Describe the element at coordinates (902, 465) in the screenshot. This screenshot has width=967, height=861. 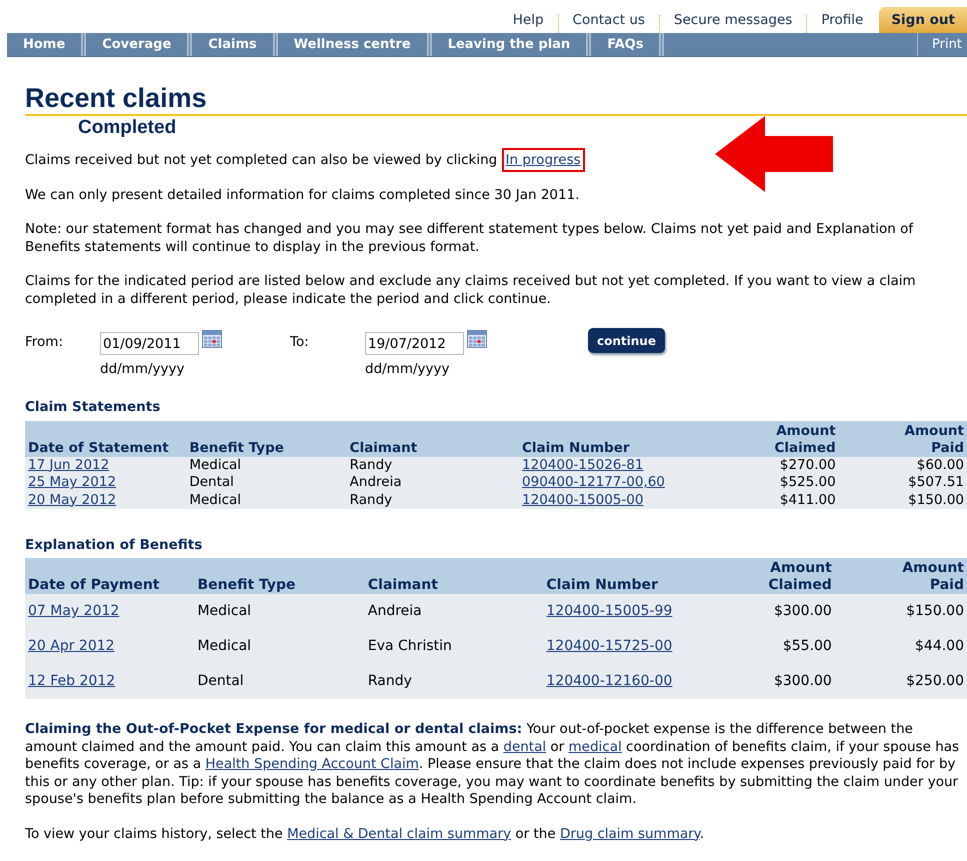
I see `table-cell: $60.00` at that location.